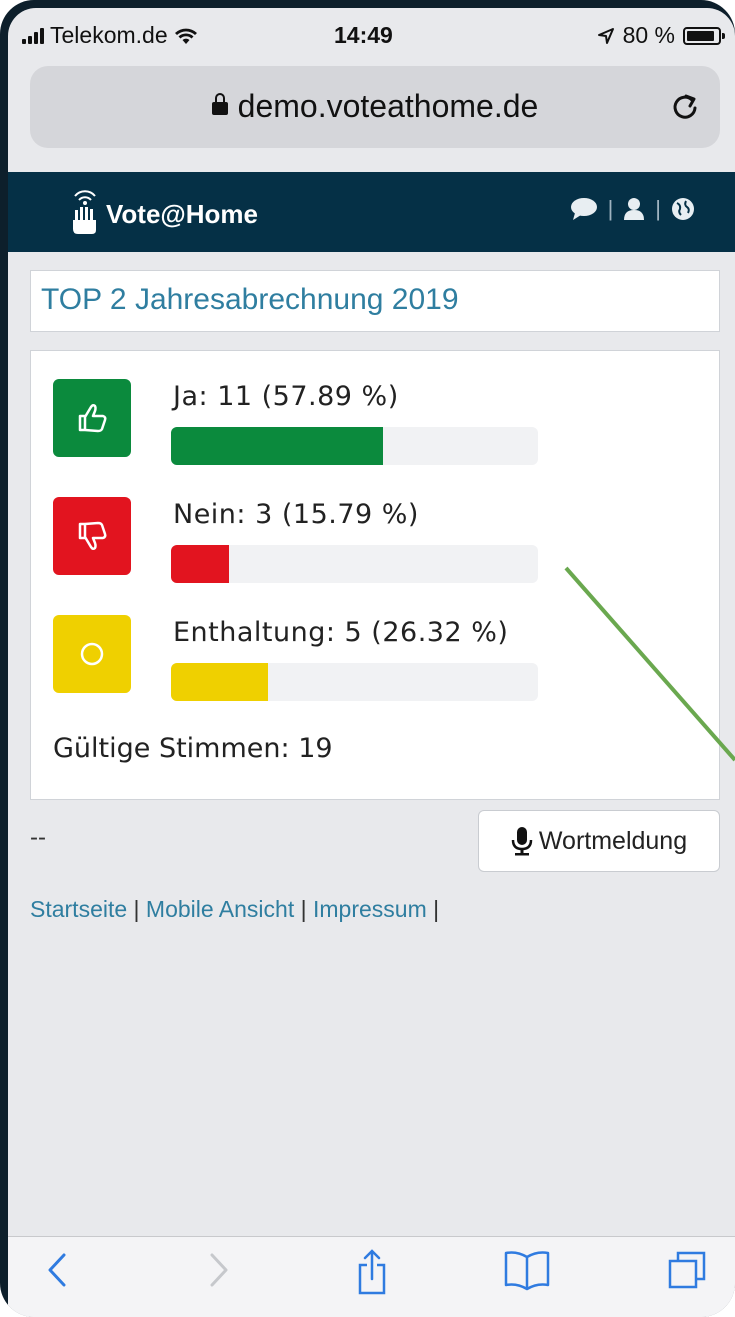 The width and height of the screenshot is (735, 1317). What do you see at coordinates (182, 214) in the screenshot?
I see `brand-name: Vote@Home` at bounding box center [182, 214].